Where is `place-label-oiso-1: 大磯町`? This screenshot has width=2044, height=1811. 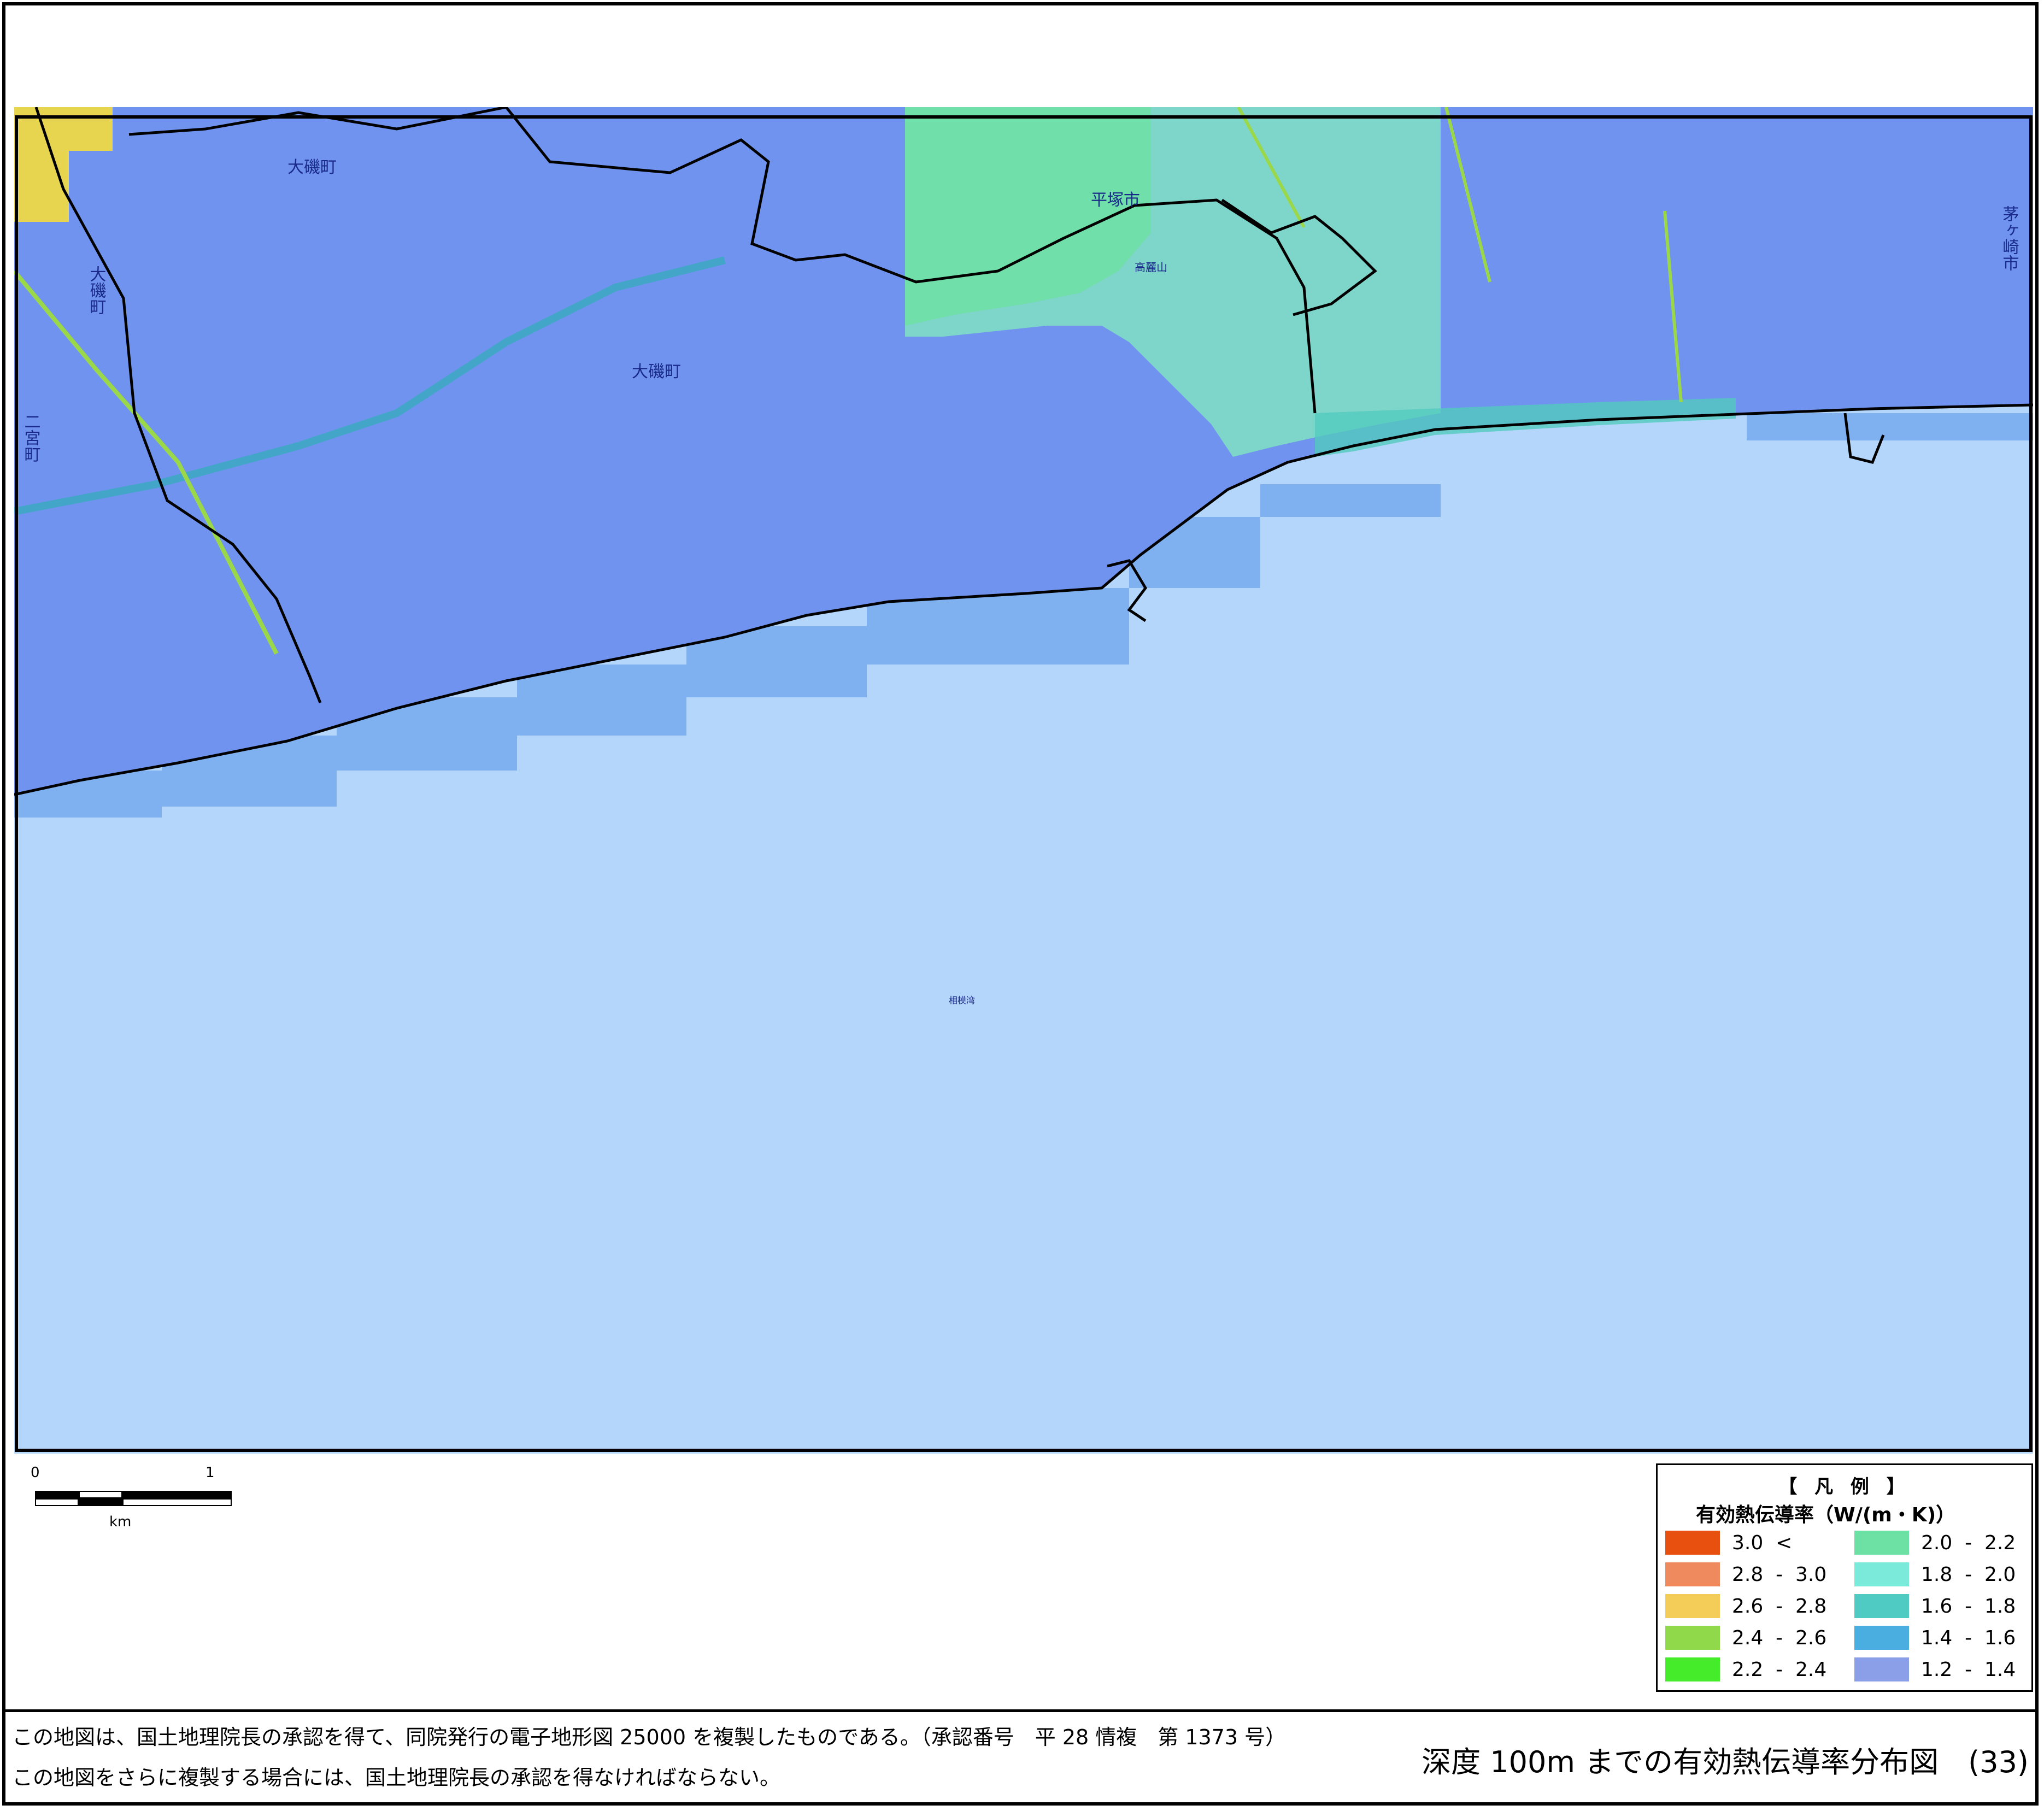 place-label-oiso-1: 大磯町 is located at coordinates (312, 167).